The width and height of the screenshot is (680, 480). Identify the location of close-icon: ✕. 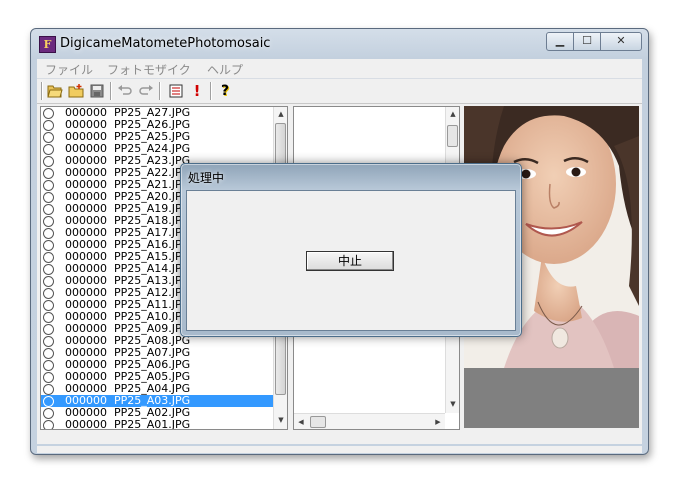
(621, 40).